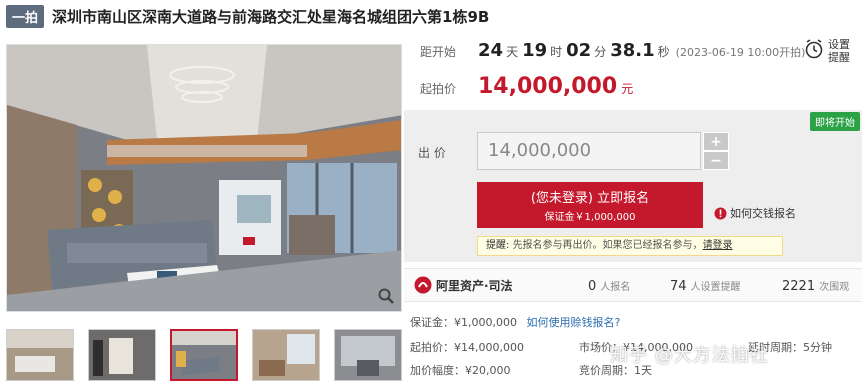 The width and height of the screenshot is (862, 392). I want to click on set-reminder-button: 设置 提醒, so click(832, 56).